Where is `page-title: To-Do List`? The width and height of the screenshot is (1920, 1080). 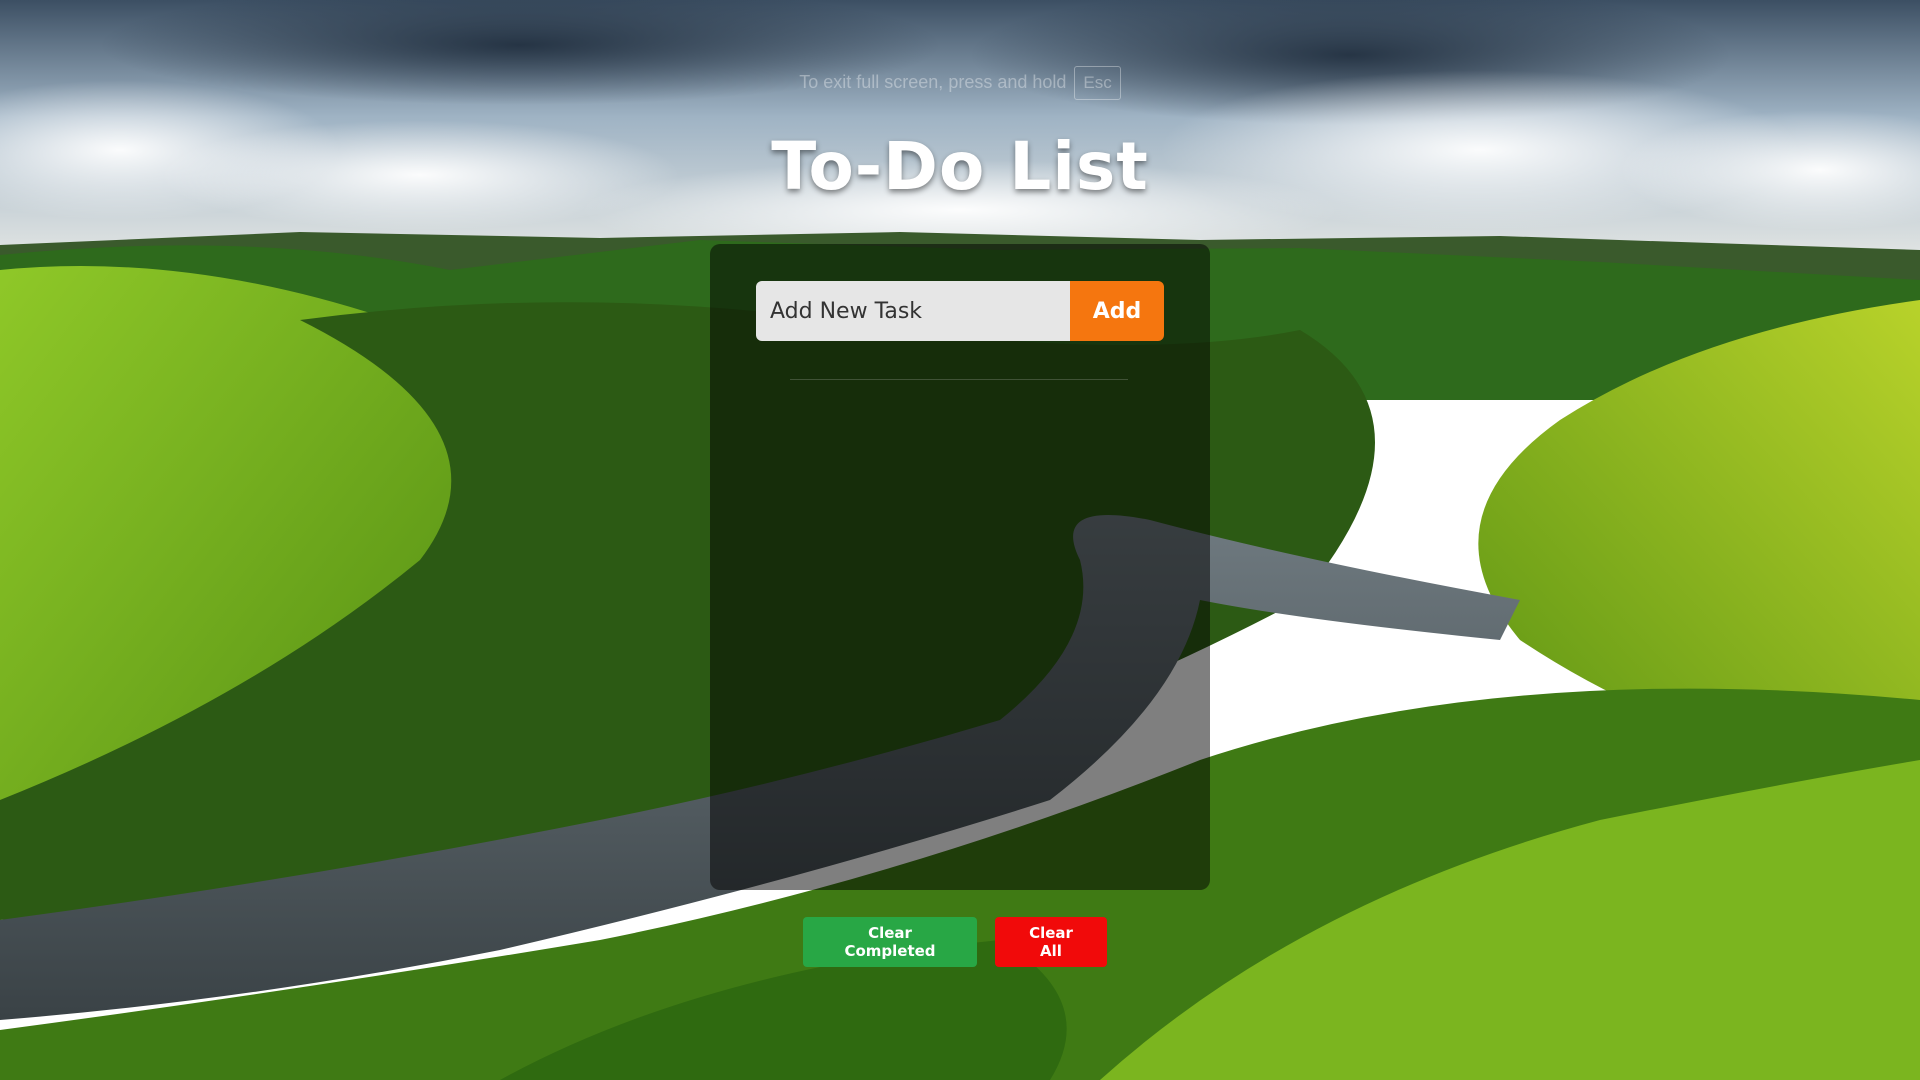 page-title: To-Do List is located at coordinates (960, 166).